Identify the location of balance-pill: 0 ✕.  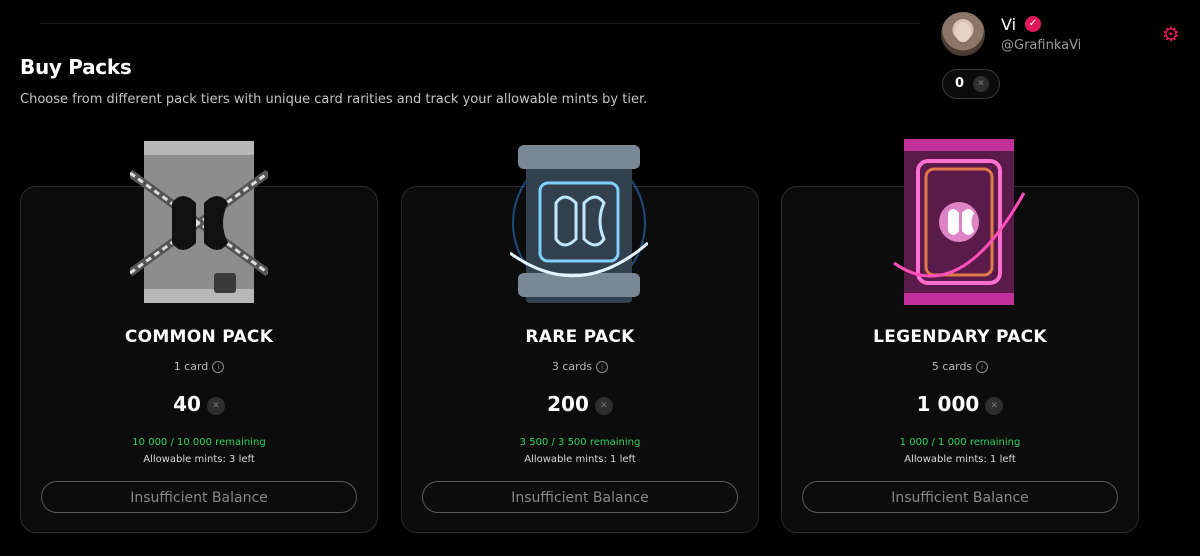
(971, 84).